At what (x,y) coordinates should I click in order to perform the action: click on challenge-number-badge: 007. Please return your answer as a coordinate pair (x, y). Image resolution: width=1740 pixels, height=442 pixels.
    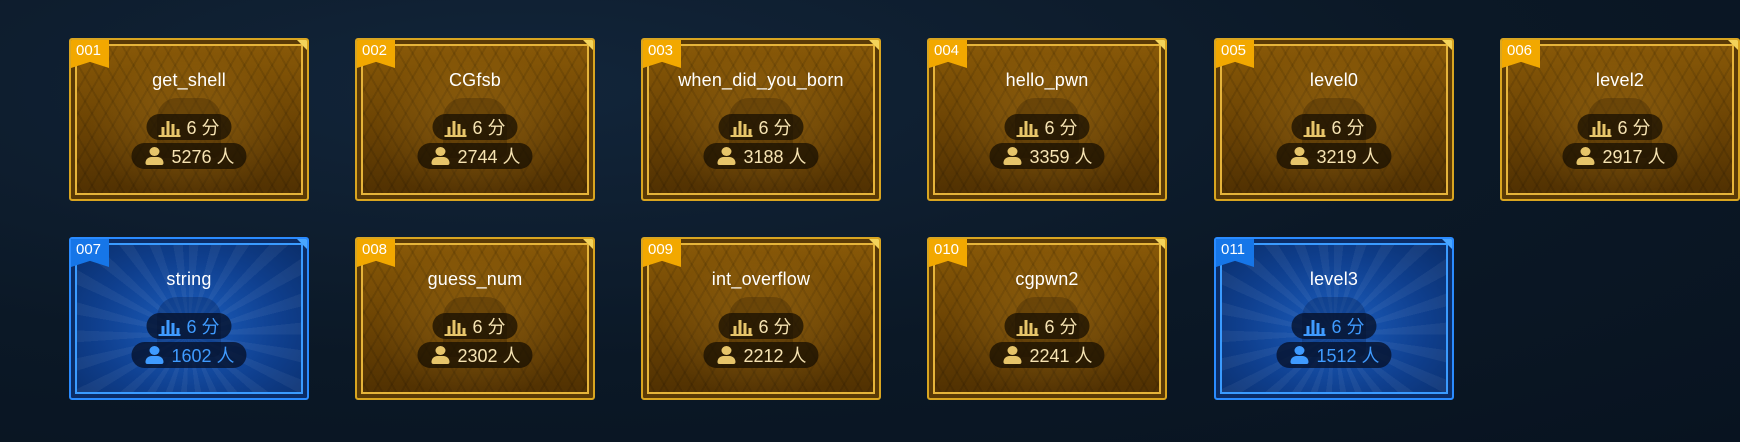
    Looking at the image, I should click on (90, 253).